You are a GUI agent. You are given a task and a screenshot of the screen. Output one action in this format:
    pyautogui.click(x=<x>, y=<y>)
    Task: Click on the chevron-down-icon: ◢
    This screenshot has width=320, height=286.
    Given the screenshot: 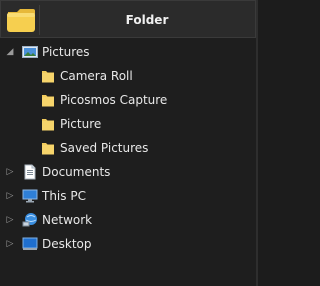 What is the action you would take?
    pyautogui.click(x=10, y=52)
    